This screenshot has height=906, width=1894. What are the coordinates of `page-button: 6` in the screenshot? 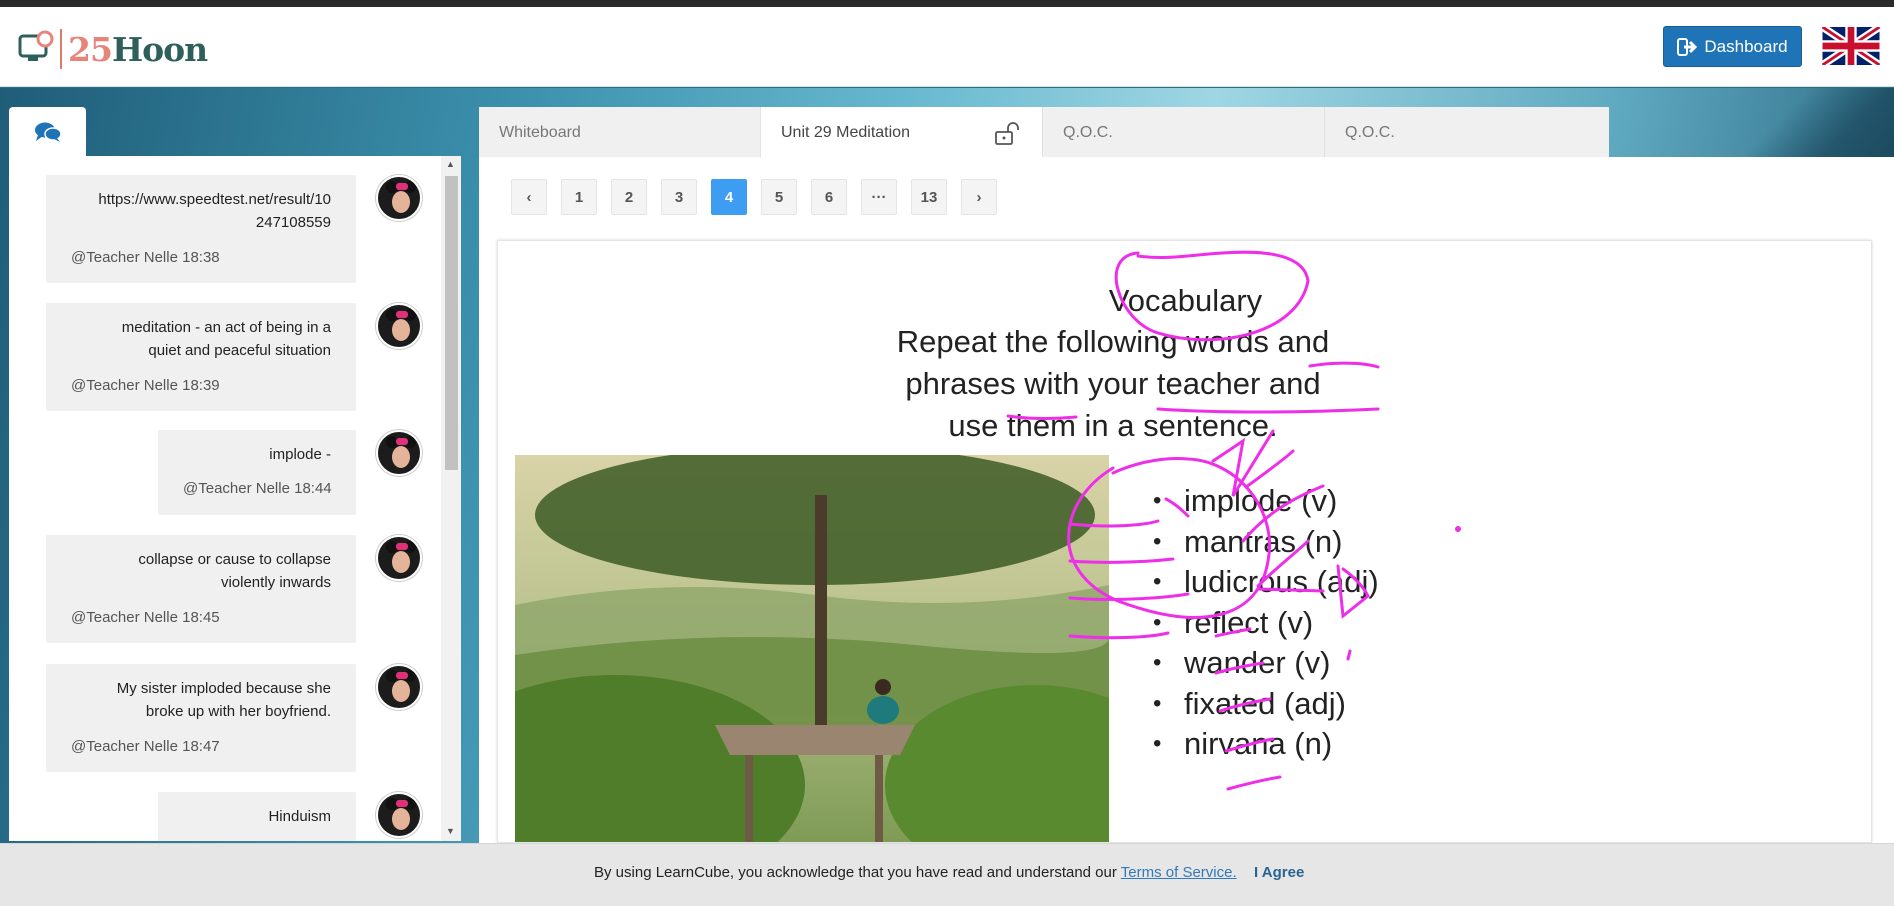 It's located at (829, 197).